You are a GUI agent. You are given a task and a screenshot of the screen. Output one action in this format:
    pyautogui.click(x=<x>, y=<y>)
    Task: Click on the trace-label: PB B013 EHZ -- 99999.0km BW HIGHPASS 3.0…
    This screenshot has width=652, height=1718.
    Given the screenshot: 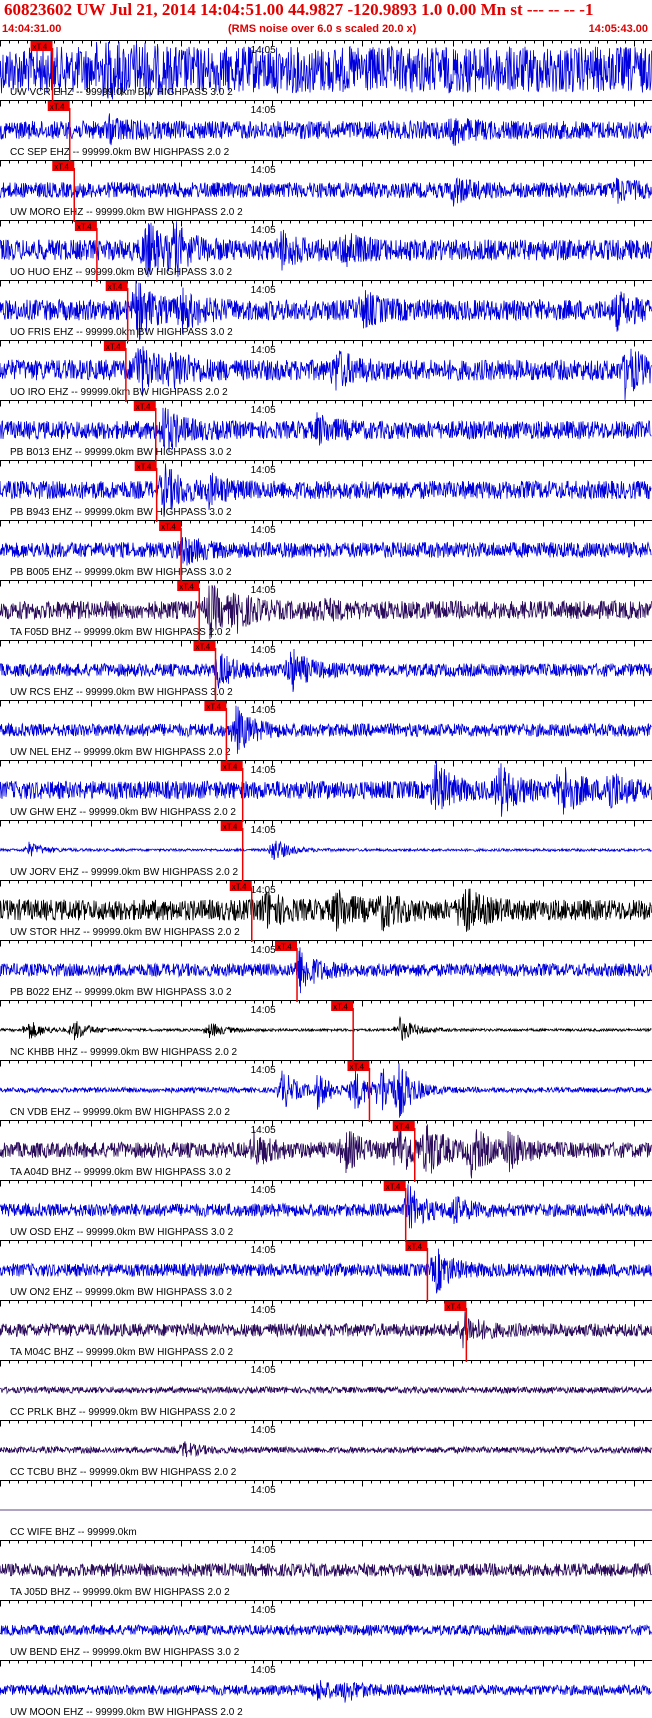 What is the action you would take?
    pyautogui.click(x=121, y=452)
    